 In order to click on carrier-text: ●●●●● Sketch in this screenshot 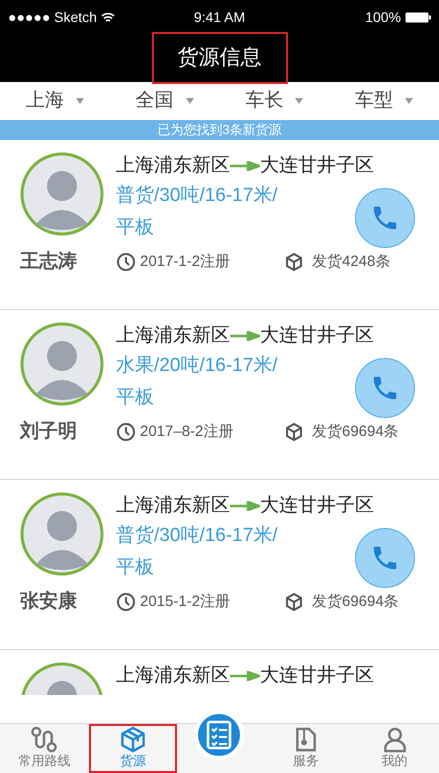, I will do `click(52, 17)`.